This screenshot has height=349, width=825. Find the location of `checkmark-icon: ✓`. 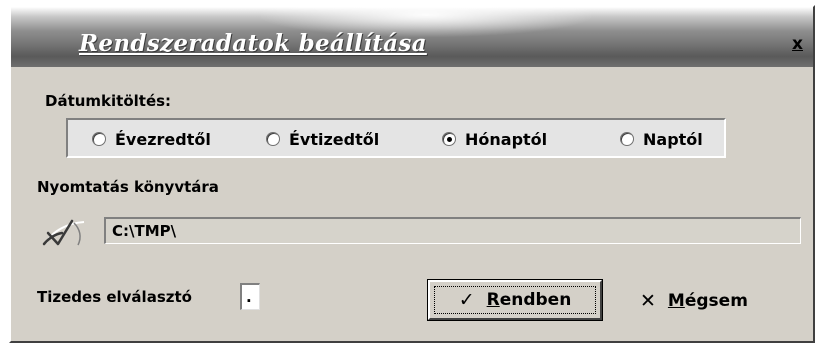

checkmark-icon: ✓ is located at coordinates (466, 299).